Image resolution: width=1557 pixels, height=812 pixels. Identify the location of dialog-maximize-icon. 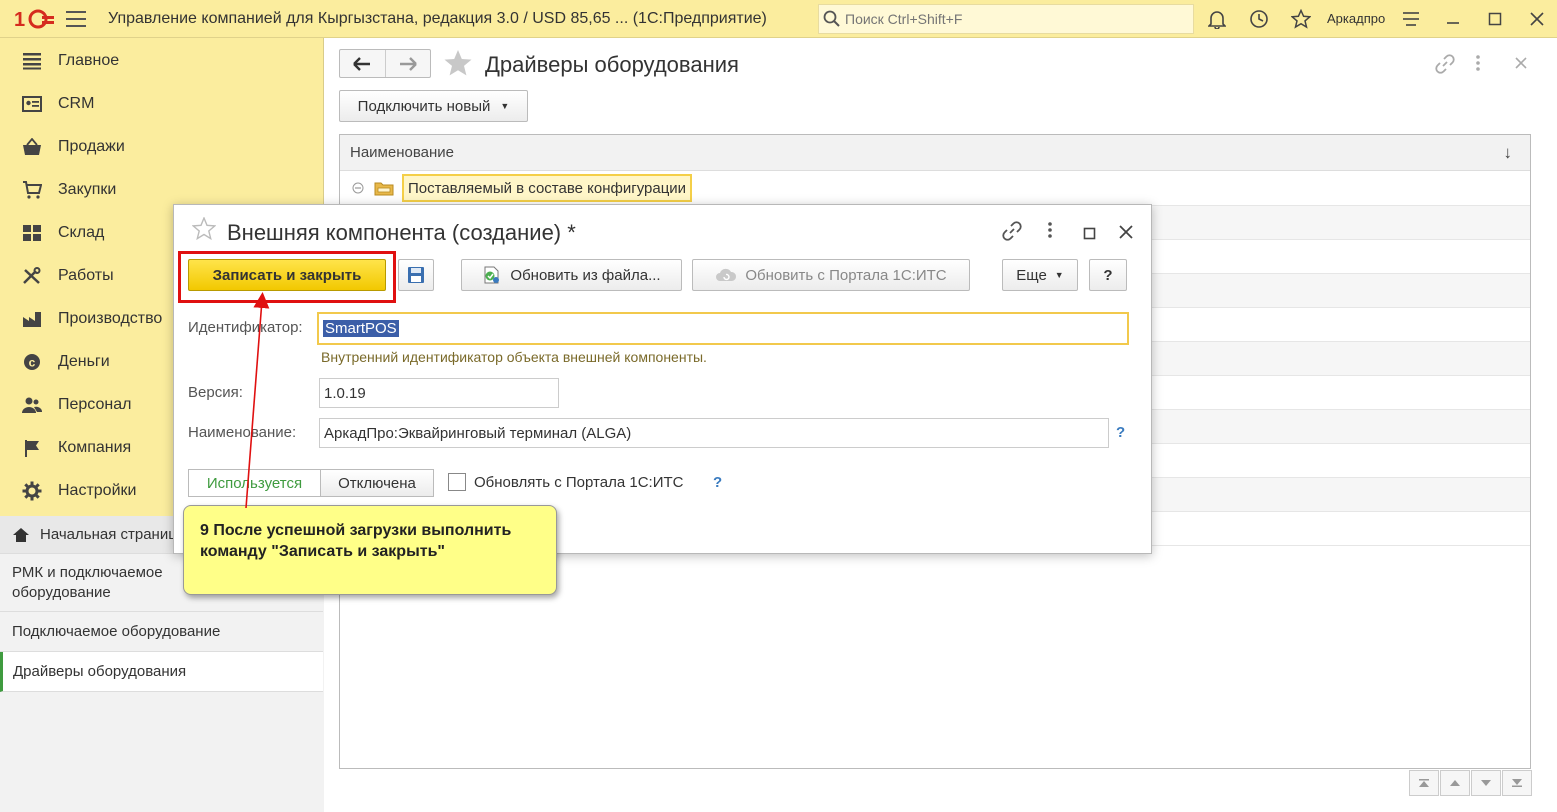
(1089, 234).